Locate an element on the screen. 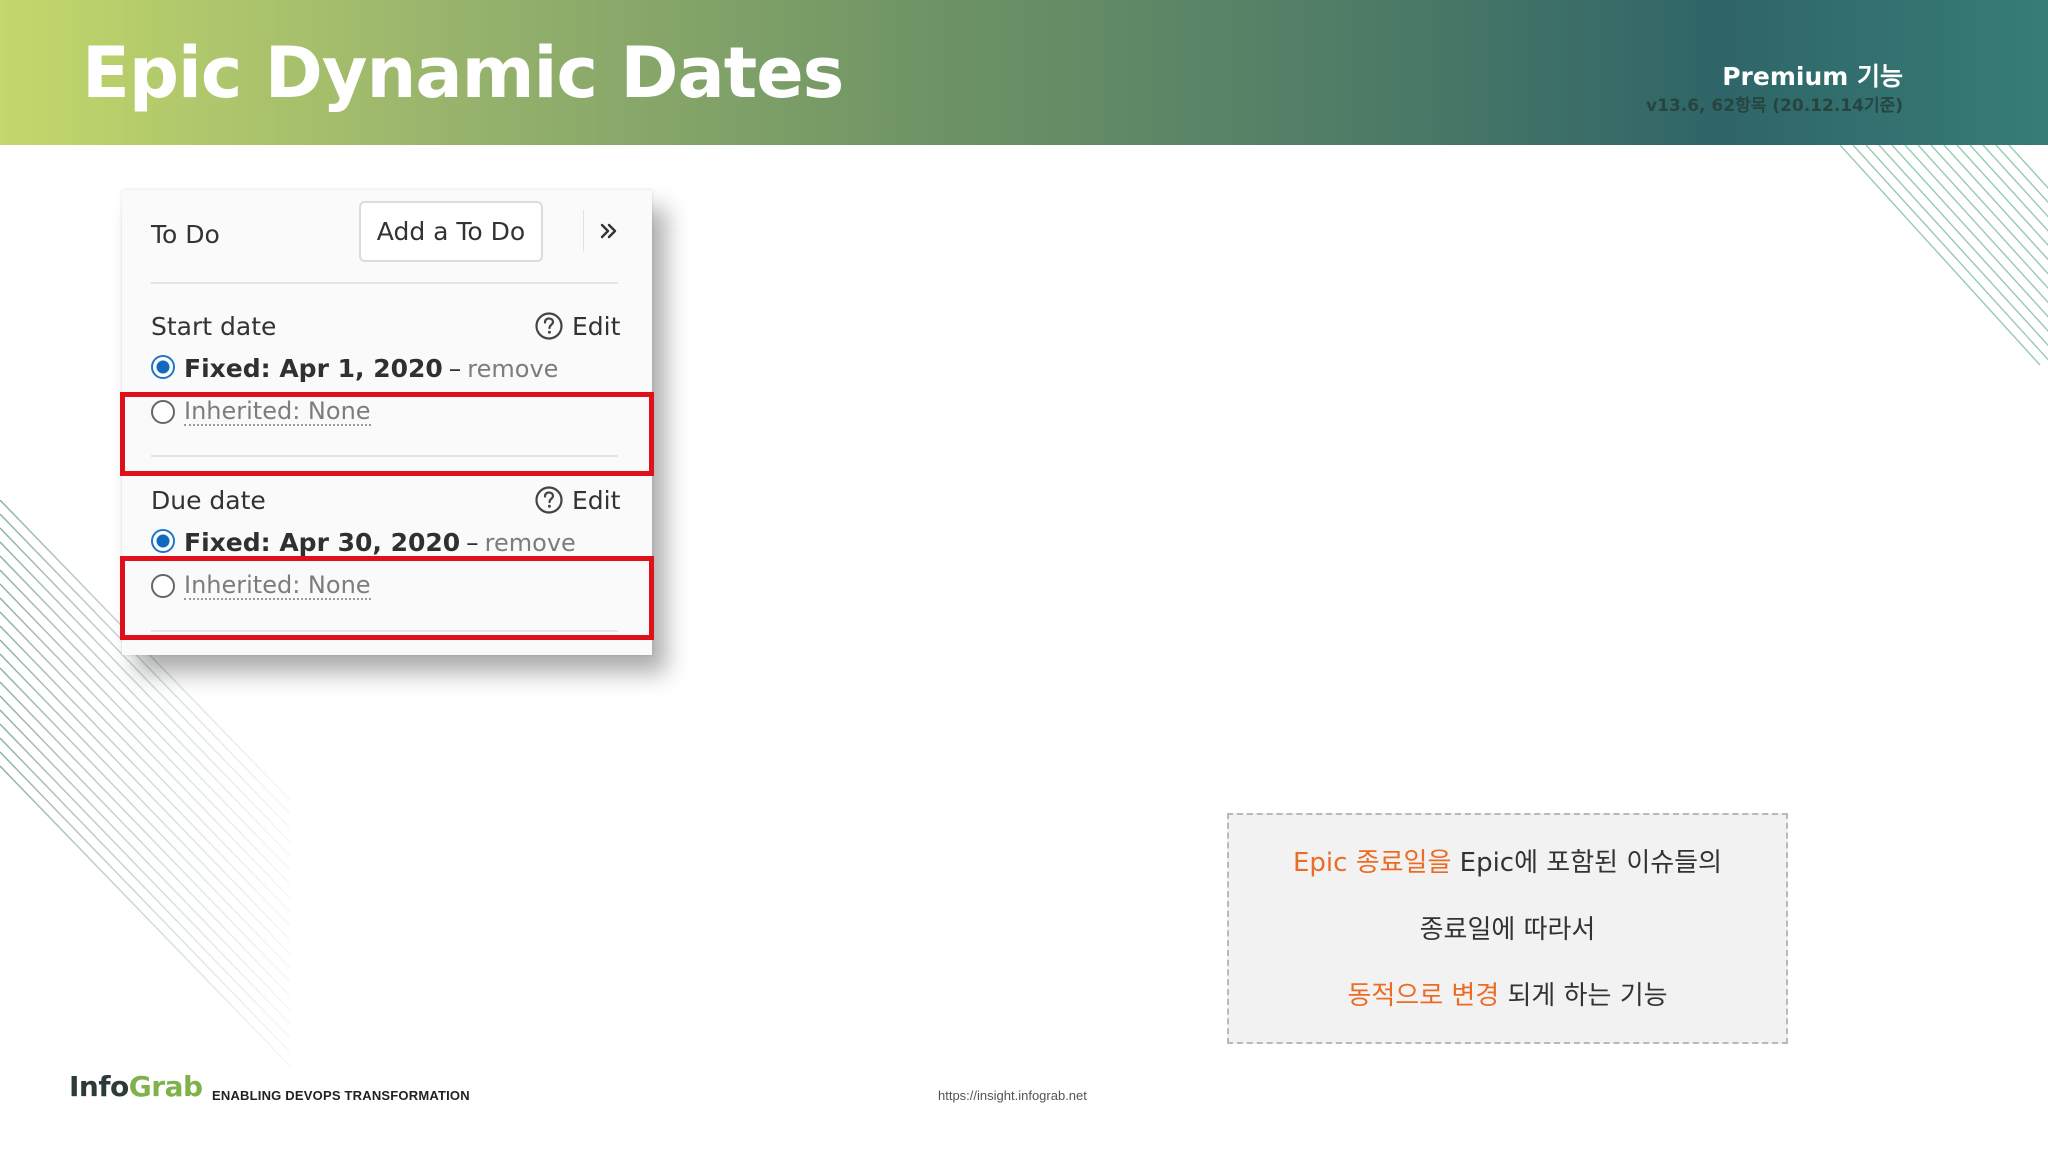  version-note: v13.6, 62항목 (20.12.14기준) is located at coordinates (1774, 106).